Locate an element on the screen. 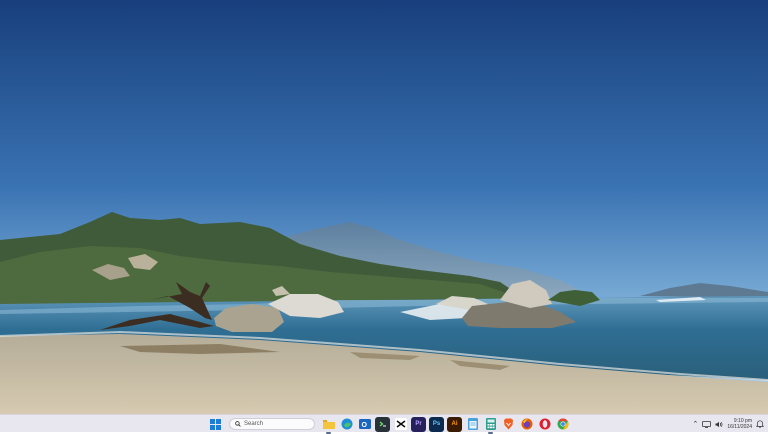 Image resolution: width=768 pixels, height=434 pixels. brave-lion-icon is located at coordinates (508, 424).